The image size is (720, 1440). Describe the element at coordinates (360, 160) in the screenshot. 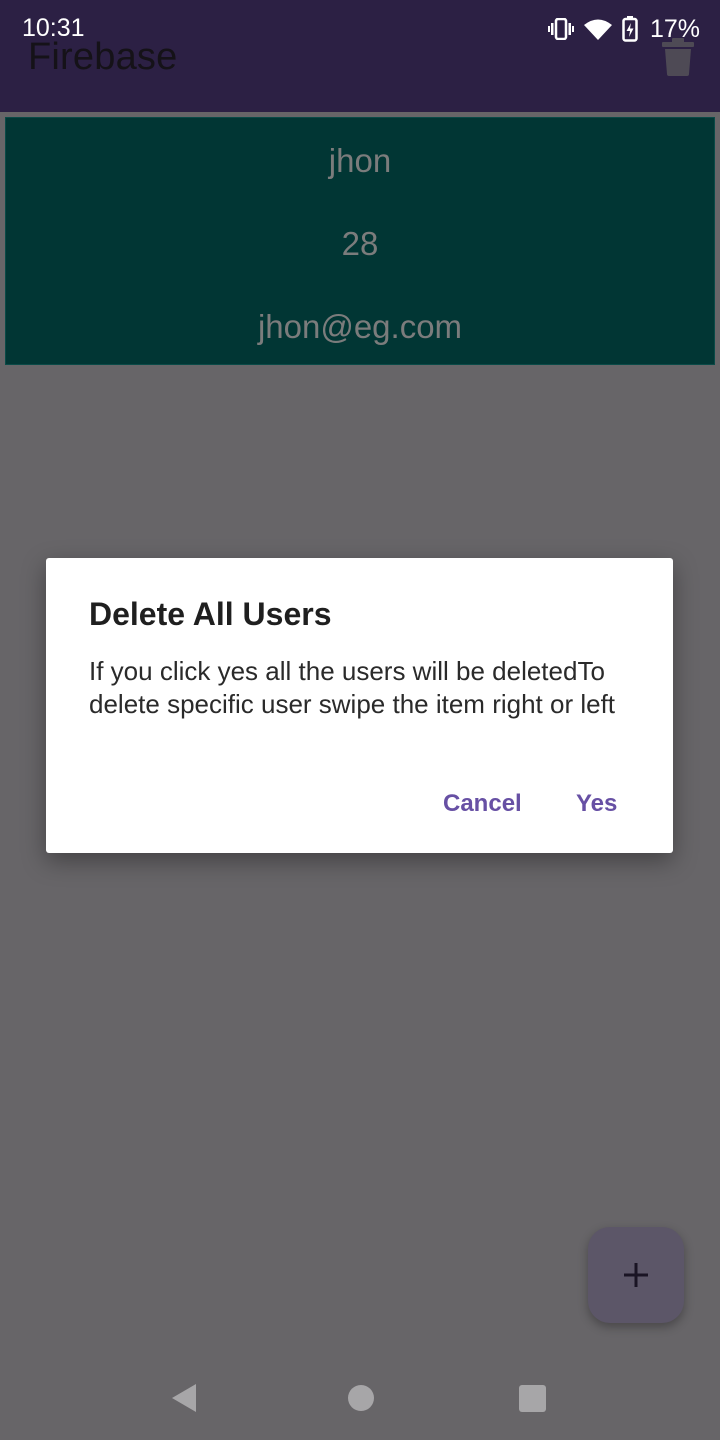

I see `user-name: jhon` at that location.